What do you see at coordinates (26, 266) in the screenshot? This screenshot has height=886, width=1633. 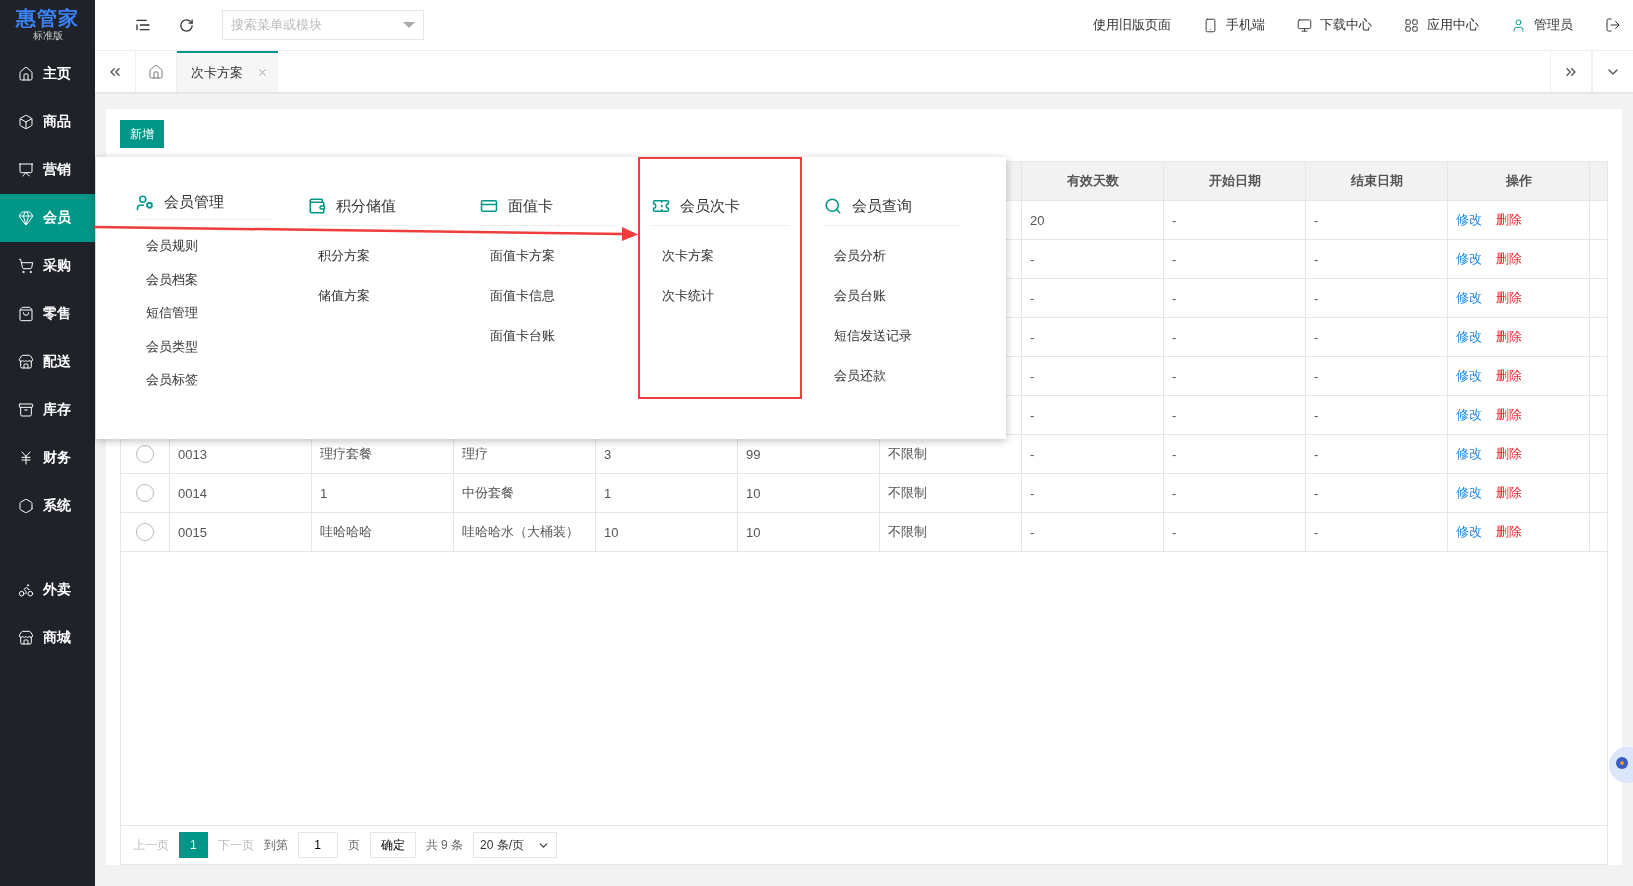 I see `cart-icon` at bounding box center [26, 266].